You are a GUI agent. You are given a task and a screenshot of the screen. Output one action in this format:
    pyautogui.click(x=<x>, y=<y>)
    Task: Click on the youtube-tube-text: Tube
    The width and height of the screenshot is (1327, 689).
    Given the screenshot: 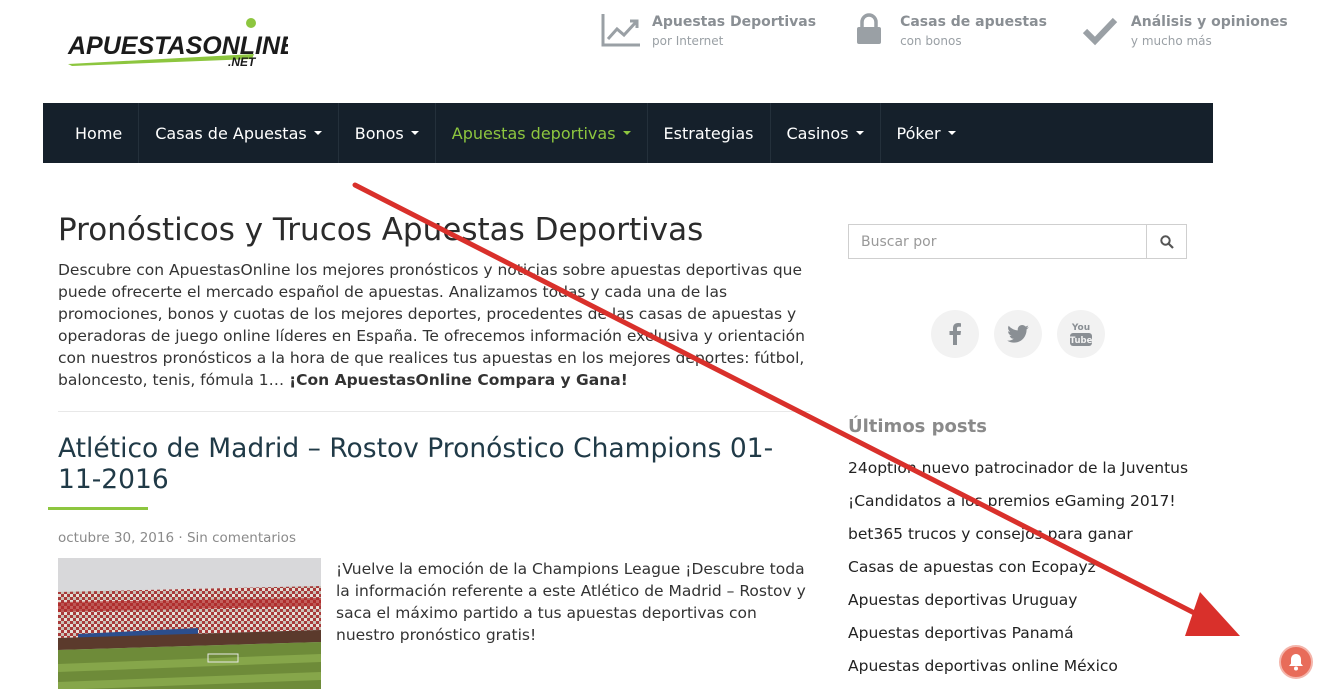 What is the action you would take?
    pyautogui.click(x=1081, y=341)
    